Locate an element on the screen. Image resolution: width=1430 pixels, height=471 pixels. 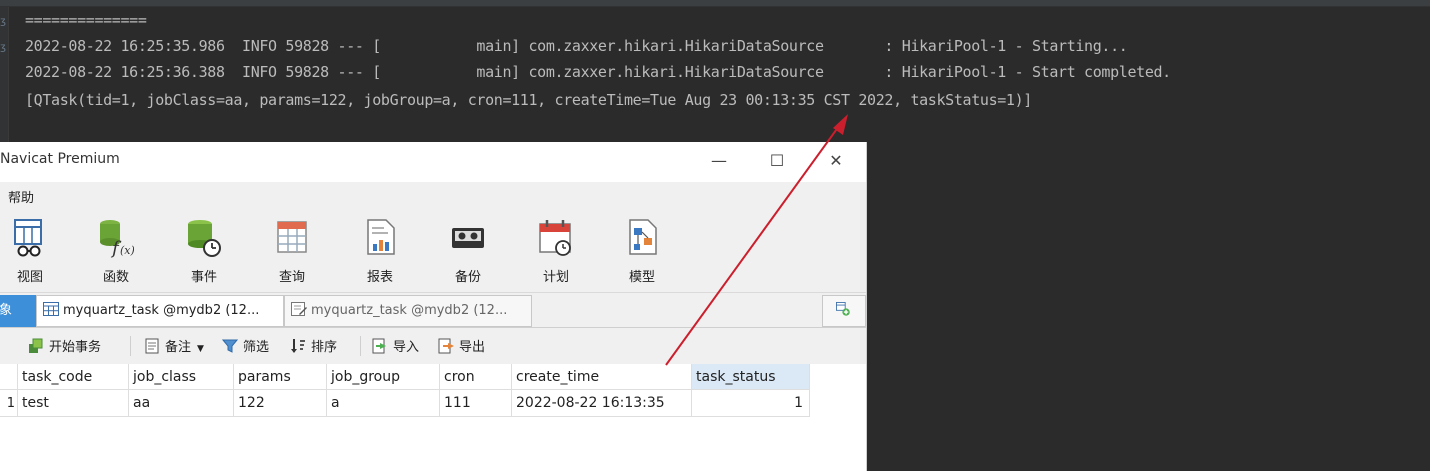
table-cell: 2022-08-22 16:13:35 is located at coordinates (602, 403).